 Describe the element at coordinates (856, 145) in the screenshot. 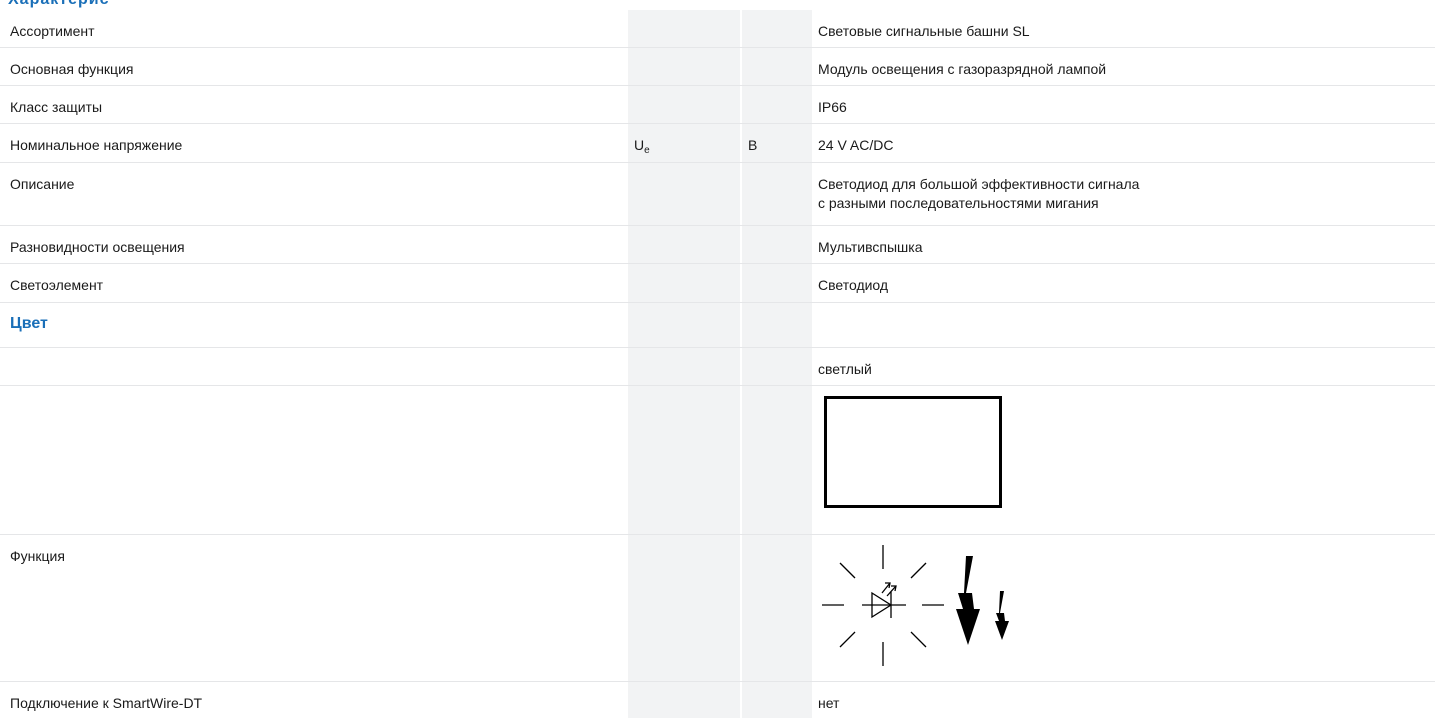

I see `row-value: 24 V AC/DC` at that location.